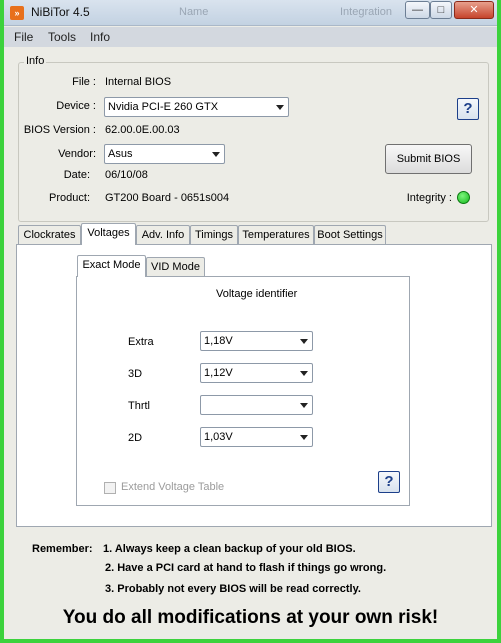 The width and height of the screenshot is (501, 643). What do you see at coordinates (441, 10) in the screenshot?
I see `maximize-button: □` at bounding box center [441, 10].